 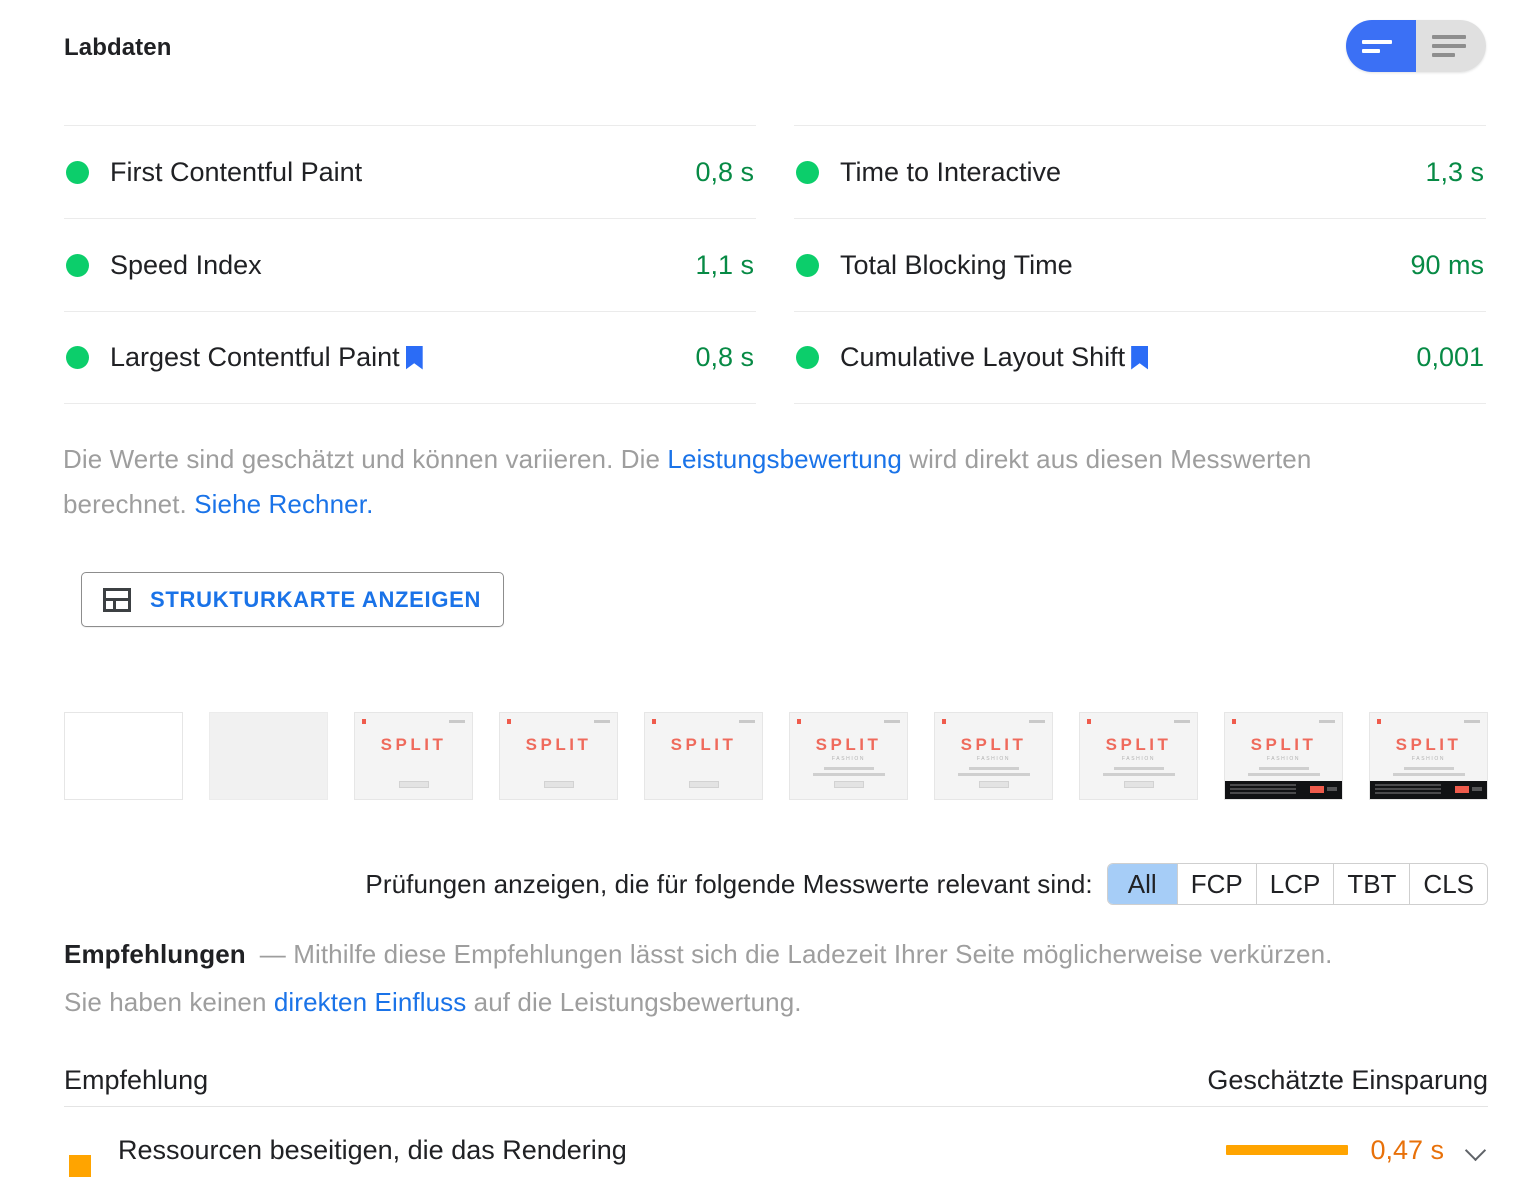 I want to click on recommendations-line2-part2: auf die Leistungsbewertung., so click(x=634, y=1002).